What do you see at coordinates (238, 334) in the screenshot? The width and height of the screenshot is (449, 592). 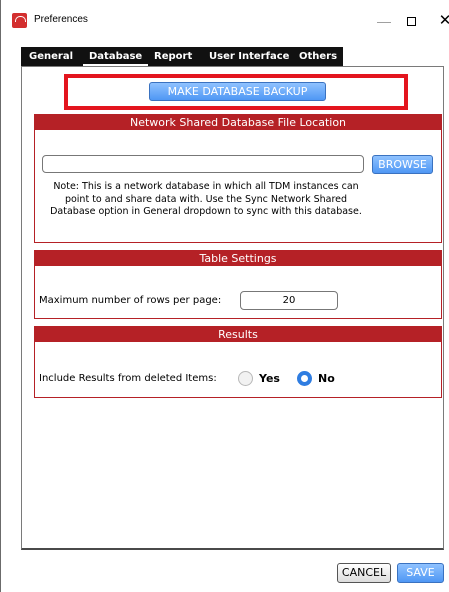 I see `section-header: Results` at bounding box center [238, 334].